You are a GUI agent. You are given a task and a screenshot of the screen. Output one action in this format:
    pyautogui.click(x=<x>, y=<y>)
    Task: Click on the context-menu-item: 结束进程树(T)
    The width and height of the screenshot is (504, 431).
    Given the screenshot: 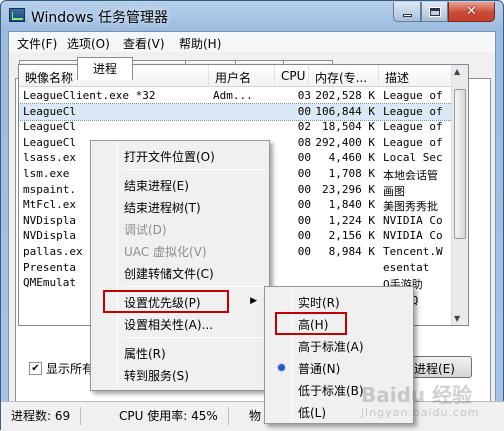 What is the action you would take?
    pyautogui.click(x=180, y=207)
    